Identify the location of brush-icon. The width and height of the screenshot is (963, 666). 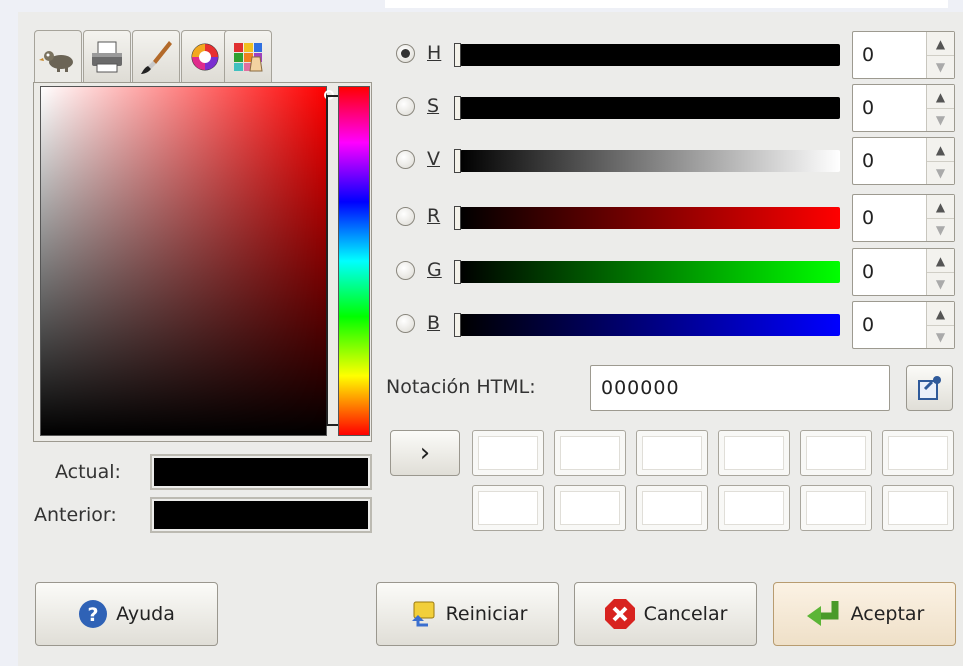
(156, 57).